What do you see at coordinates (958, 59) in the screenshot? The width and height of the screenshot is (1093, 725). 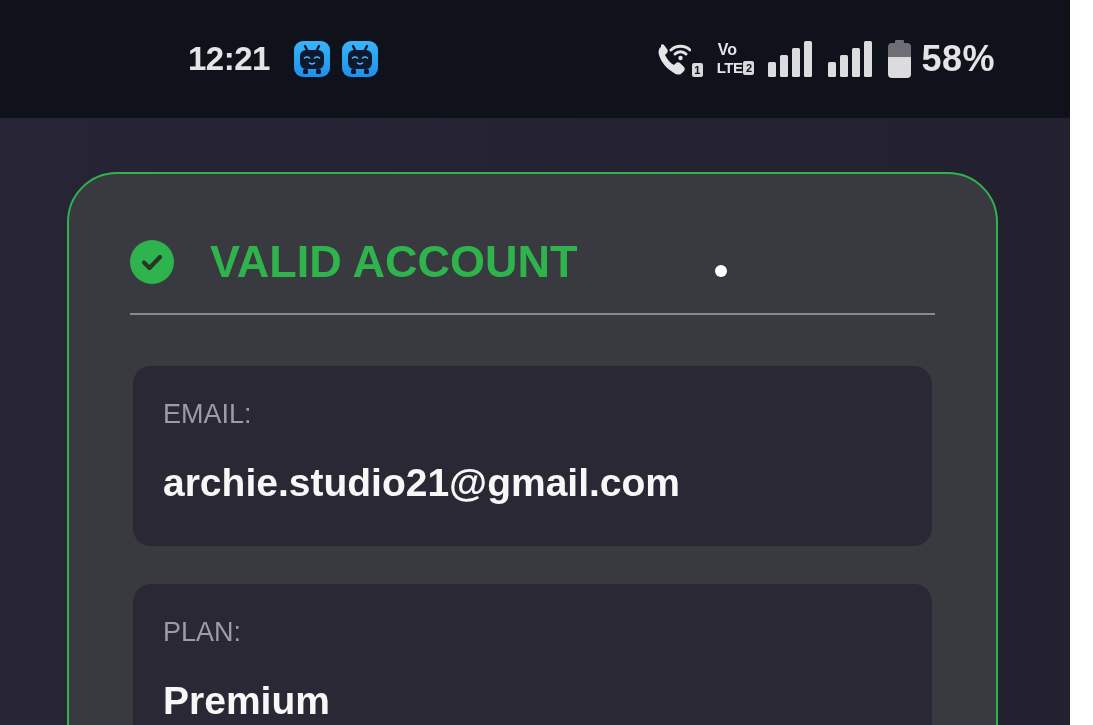 I see `battery-percent: 58%` at bounding box center [958, 59].